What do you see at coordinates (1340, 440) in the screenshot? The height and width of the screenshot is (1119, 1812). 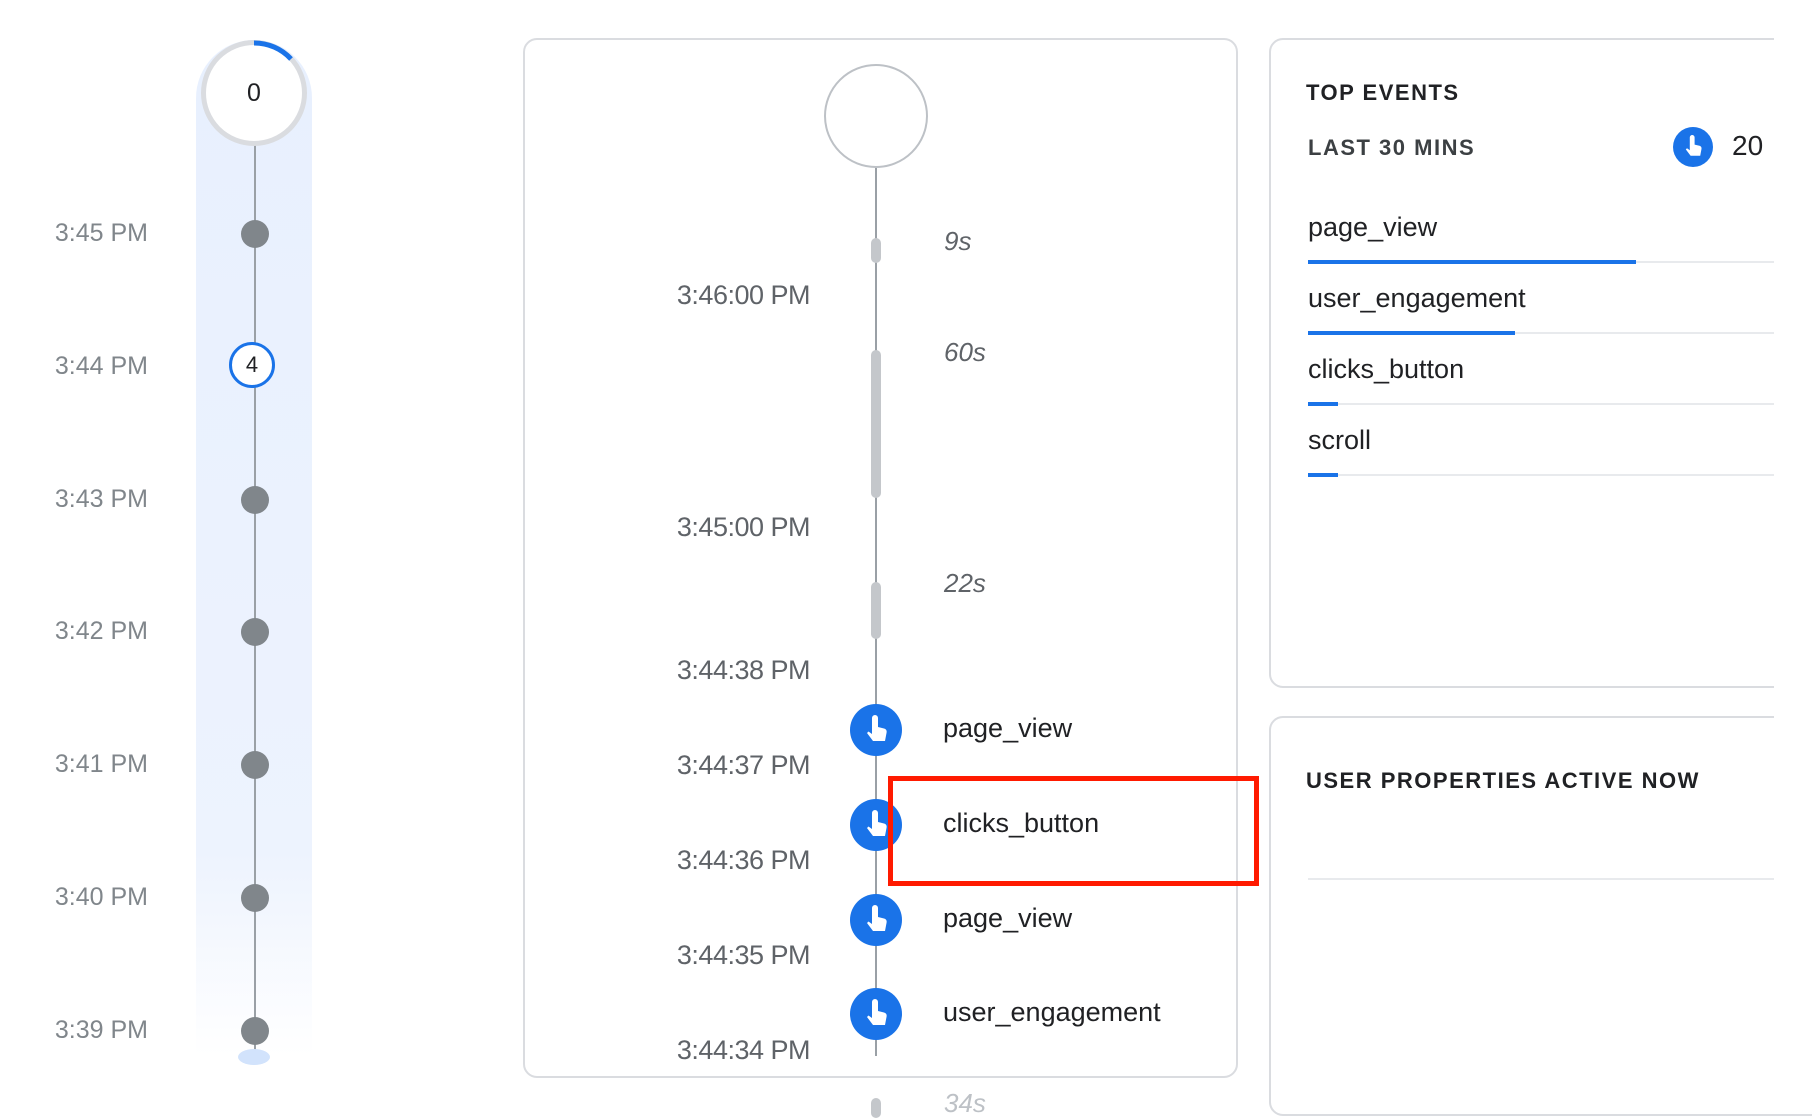 I see `top-event-name: scroll` at bounding box center [1340, 440].